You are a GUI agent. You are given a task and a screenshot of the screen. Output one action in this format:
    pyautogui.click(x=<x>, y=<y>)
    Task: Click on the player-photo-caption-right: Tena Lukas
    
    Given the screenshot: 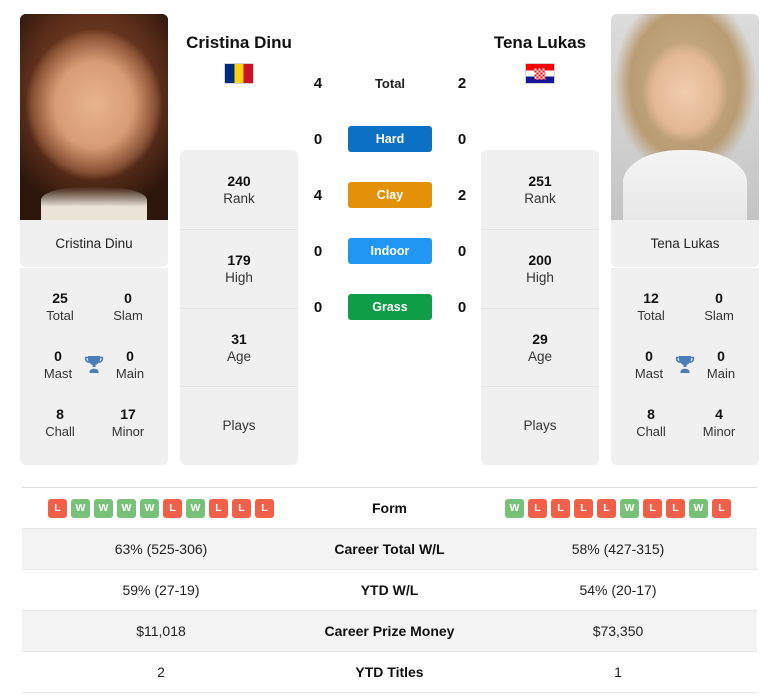 What is the action you would take?
    pyautogui.click(x=685, y=243)
    